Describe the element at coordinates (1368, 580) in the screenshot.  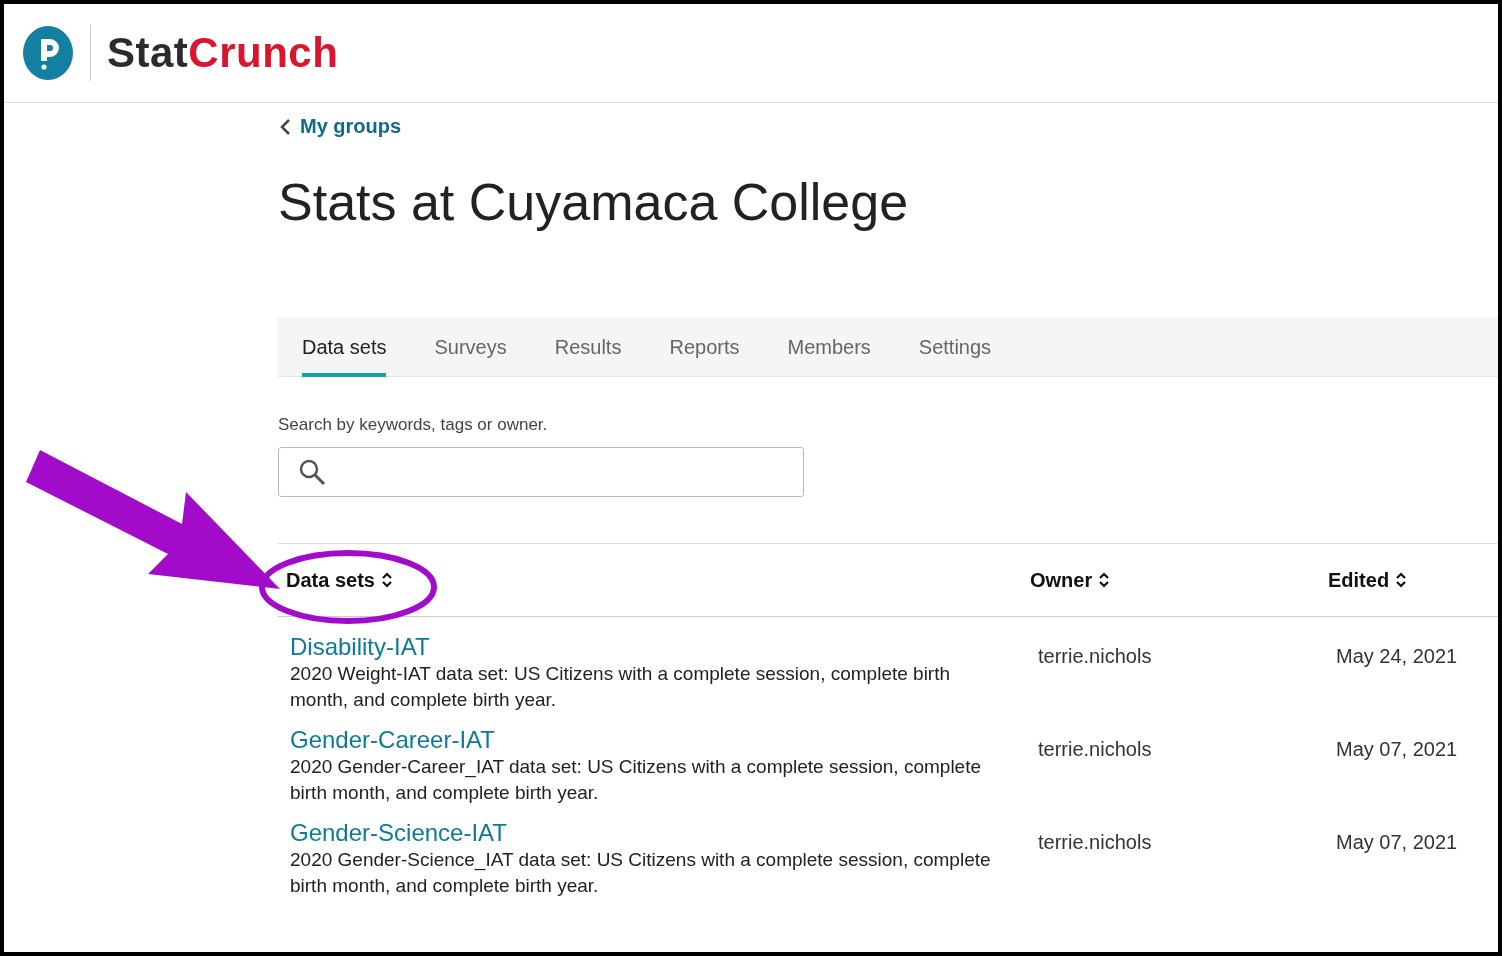
I see `column-header: Edited` at that location.